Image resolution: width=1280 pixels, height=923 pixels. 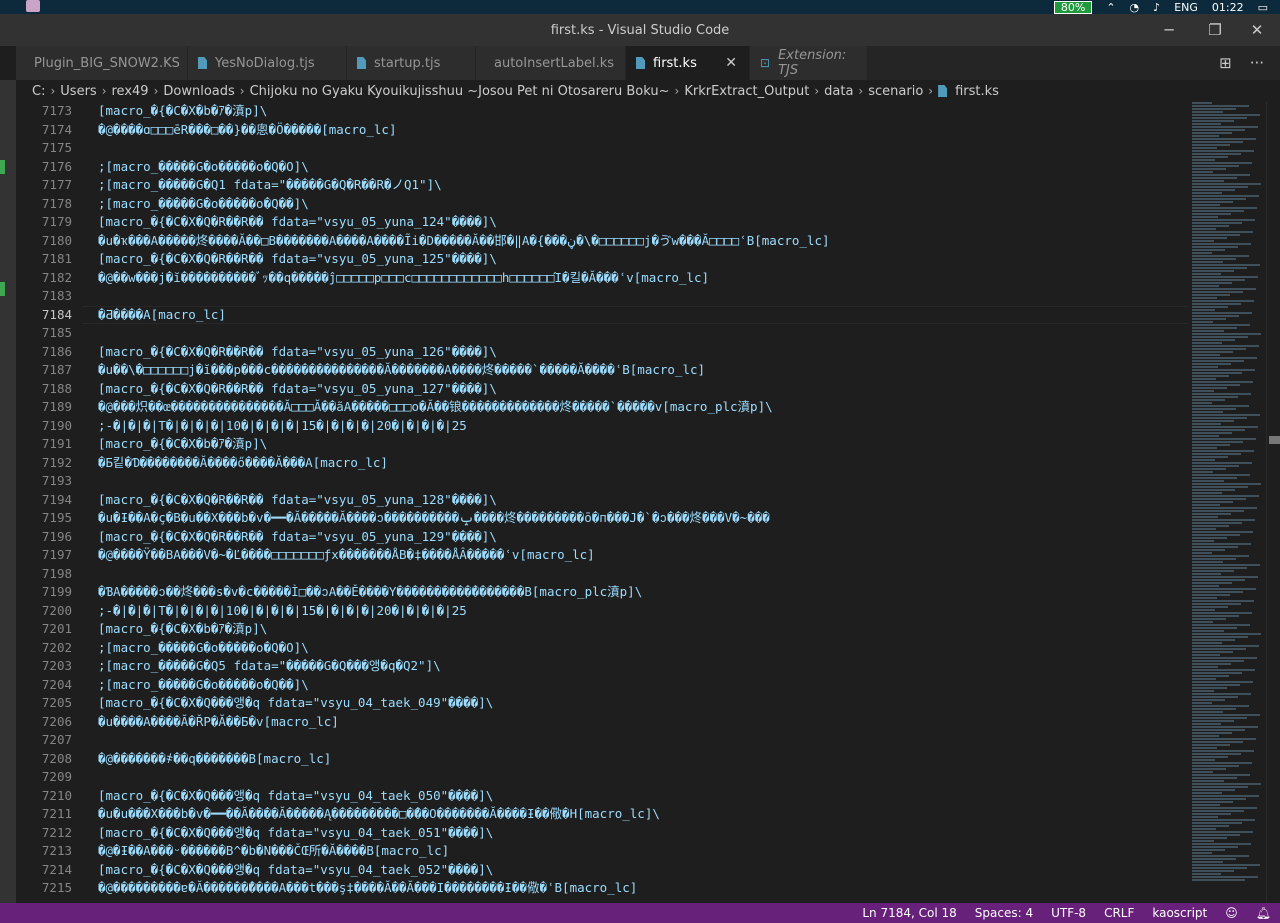 I want to click on restore-button: ❐, so click(x=1215, y=30).